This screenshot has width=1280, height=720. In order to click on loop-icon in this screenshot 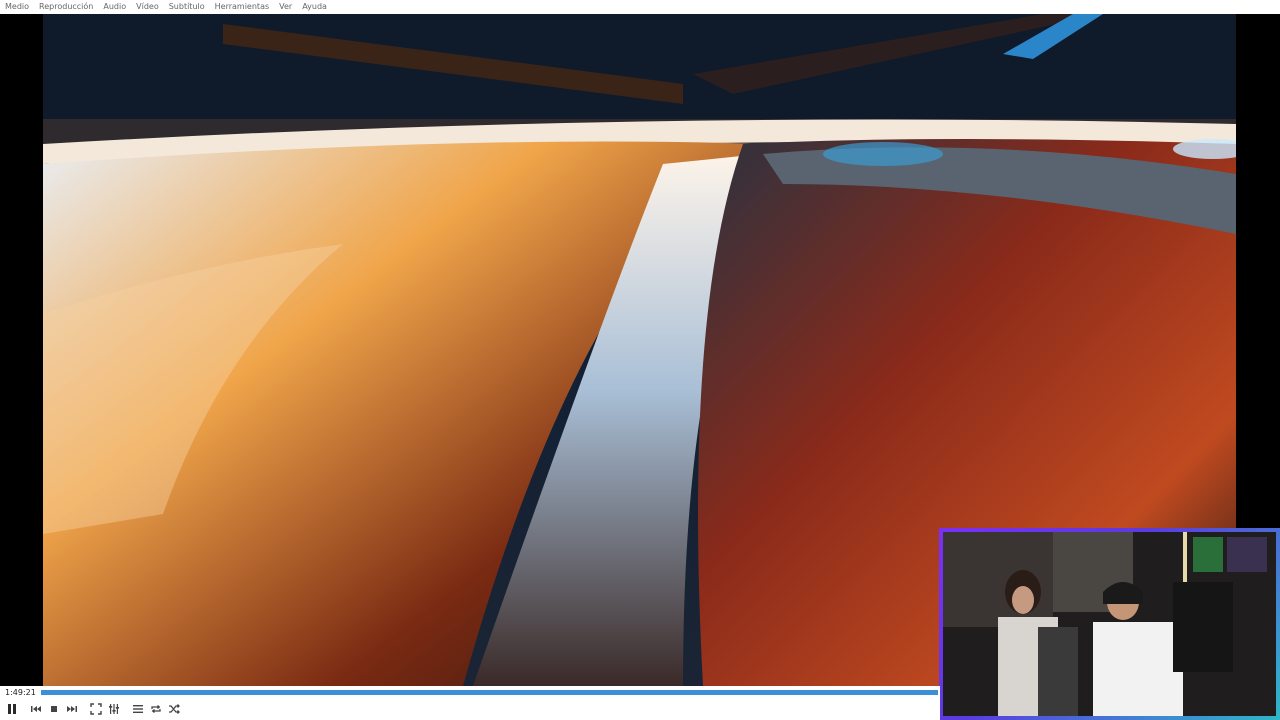, I will do `click(156, 709)`.